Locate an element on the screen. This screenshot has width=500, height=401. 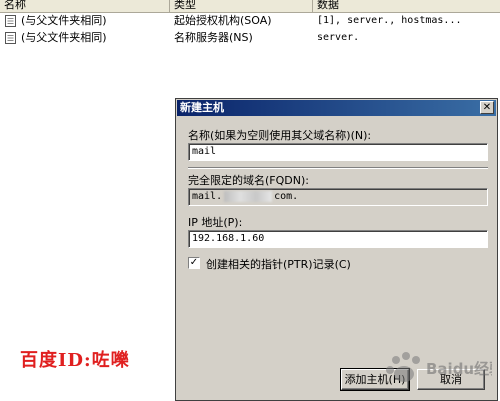
fqdn-label: 完全限定的域名(FQDN): is located at coordinates (248, 180).